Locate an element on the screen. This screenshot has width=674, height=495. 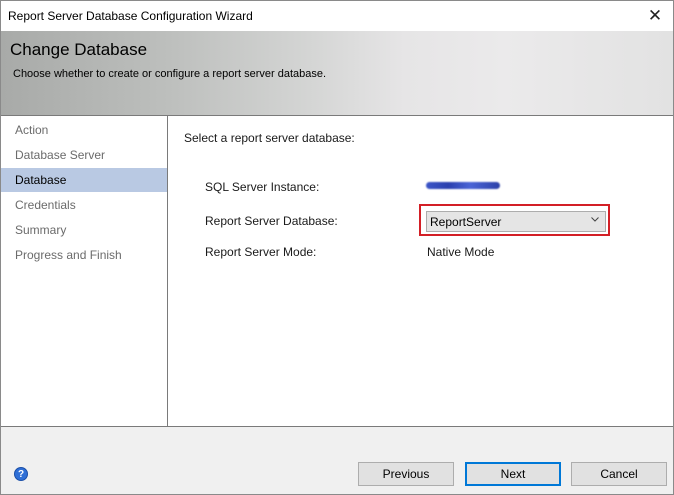
sql-instance-value-redacted is located at coordinates (463, 185).